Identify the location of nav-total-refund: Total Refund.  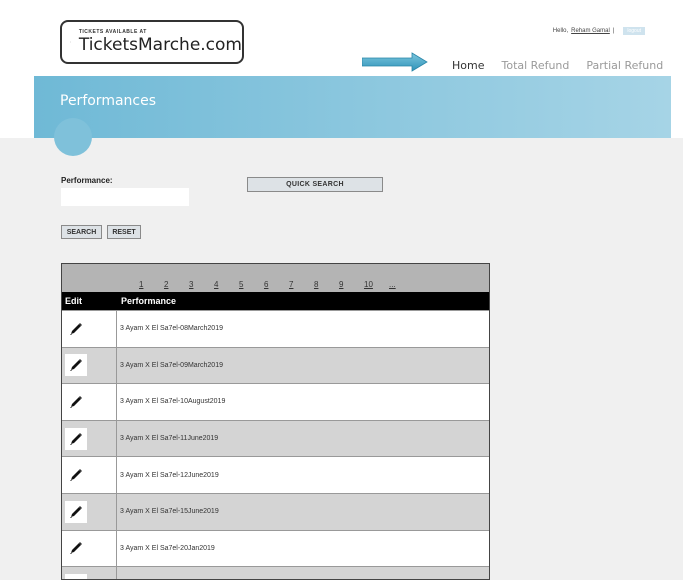
(535, 65).